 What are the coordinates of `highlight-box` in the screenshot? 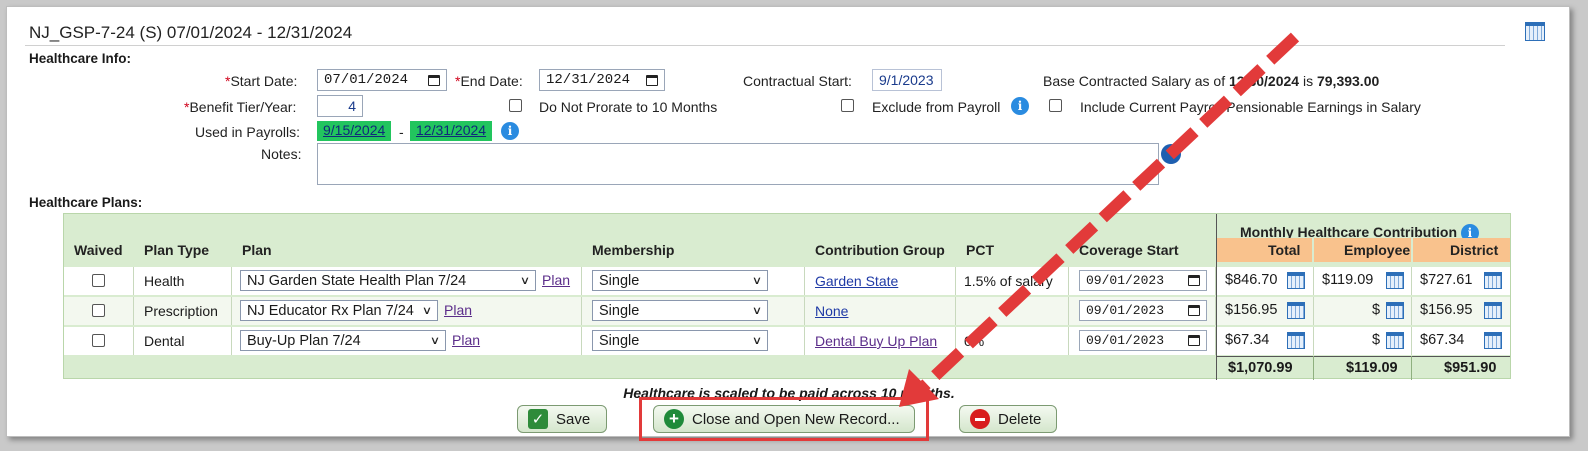 It's located at (784, 419).